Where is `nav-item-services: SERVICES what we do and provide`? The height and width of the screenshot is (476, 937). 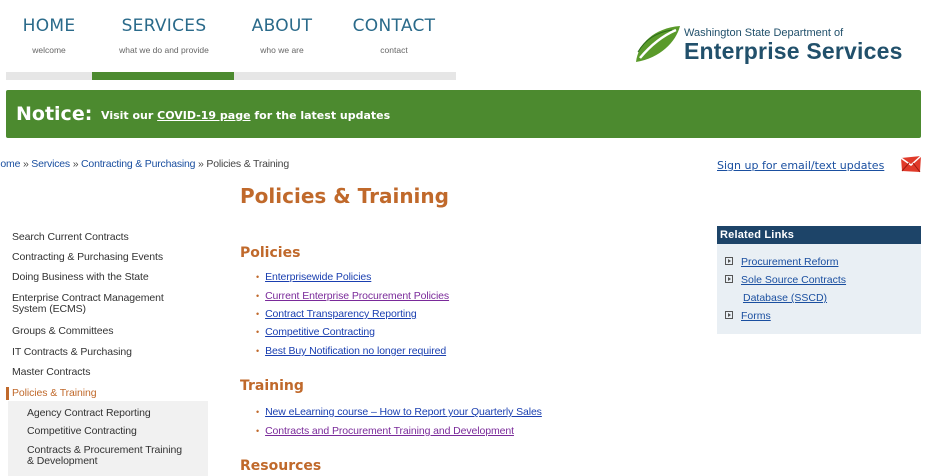
nav-item-services: SERVICES what we do and provide is located at coordinates (164, 35).